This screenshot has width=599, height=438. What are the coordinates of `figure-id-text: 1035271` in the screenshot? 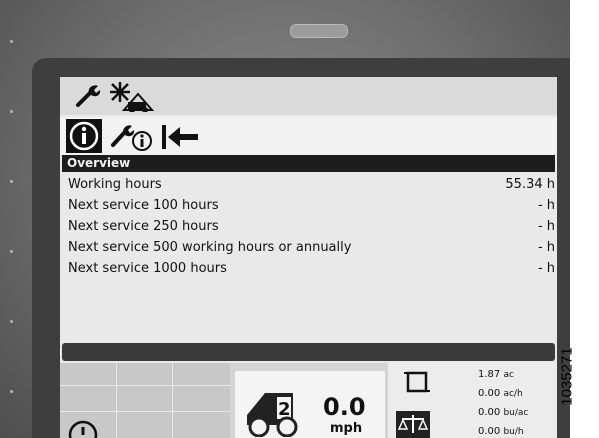 It's located at (567, 376).